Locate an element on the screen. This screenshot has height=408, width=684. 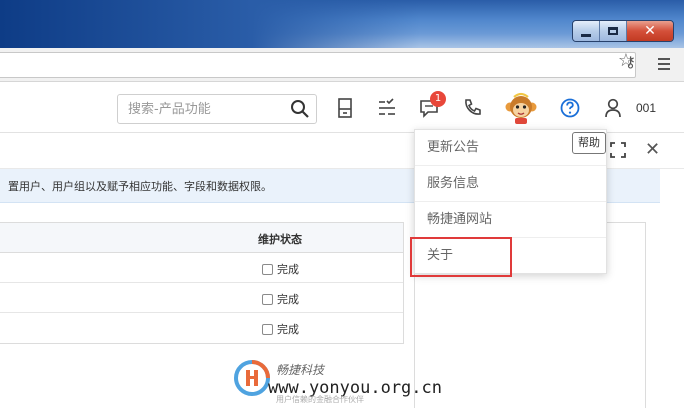
menu-item-about: 关于 is located at coordinates (510, 256).